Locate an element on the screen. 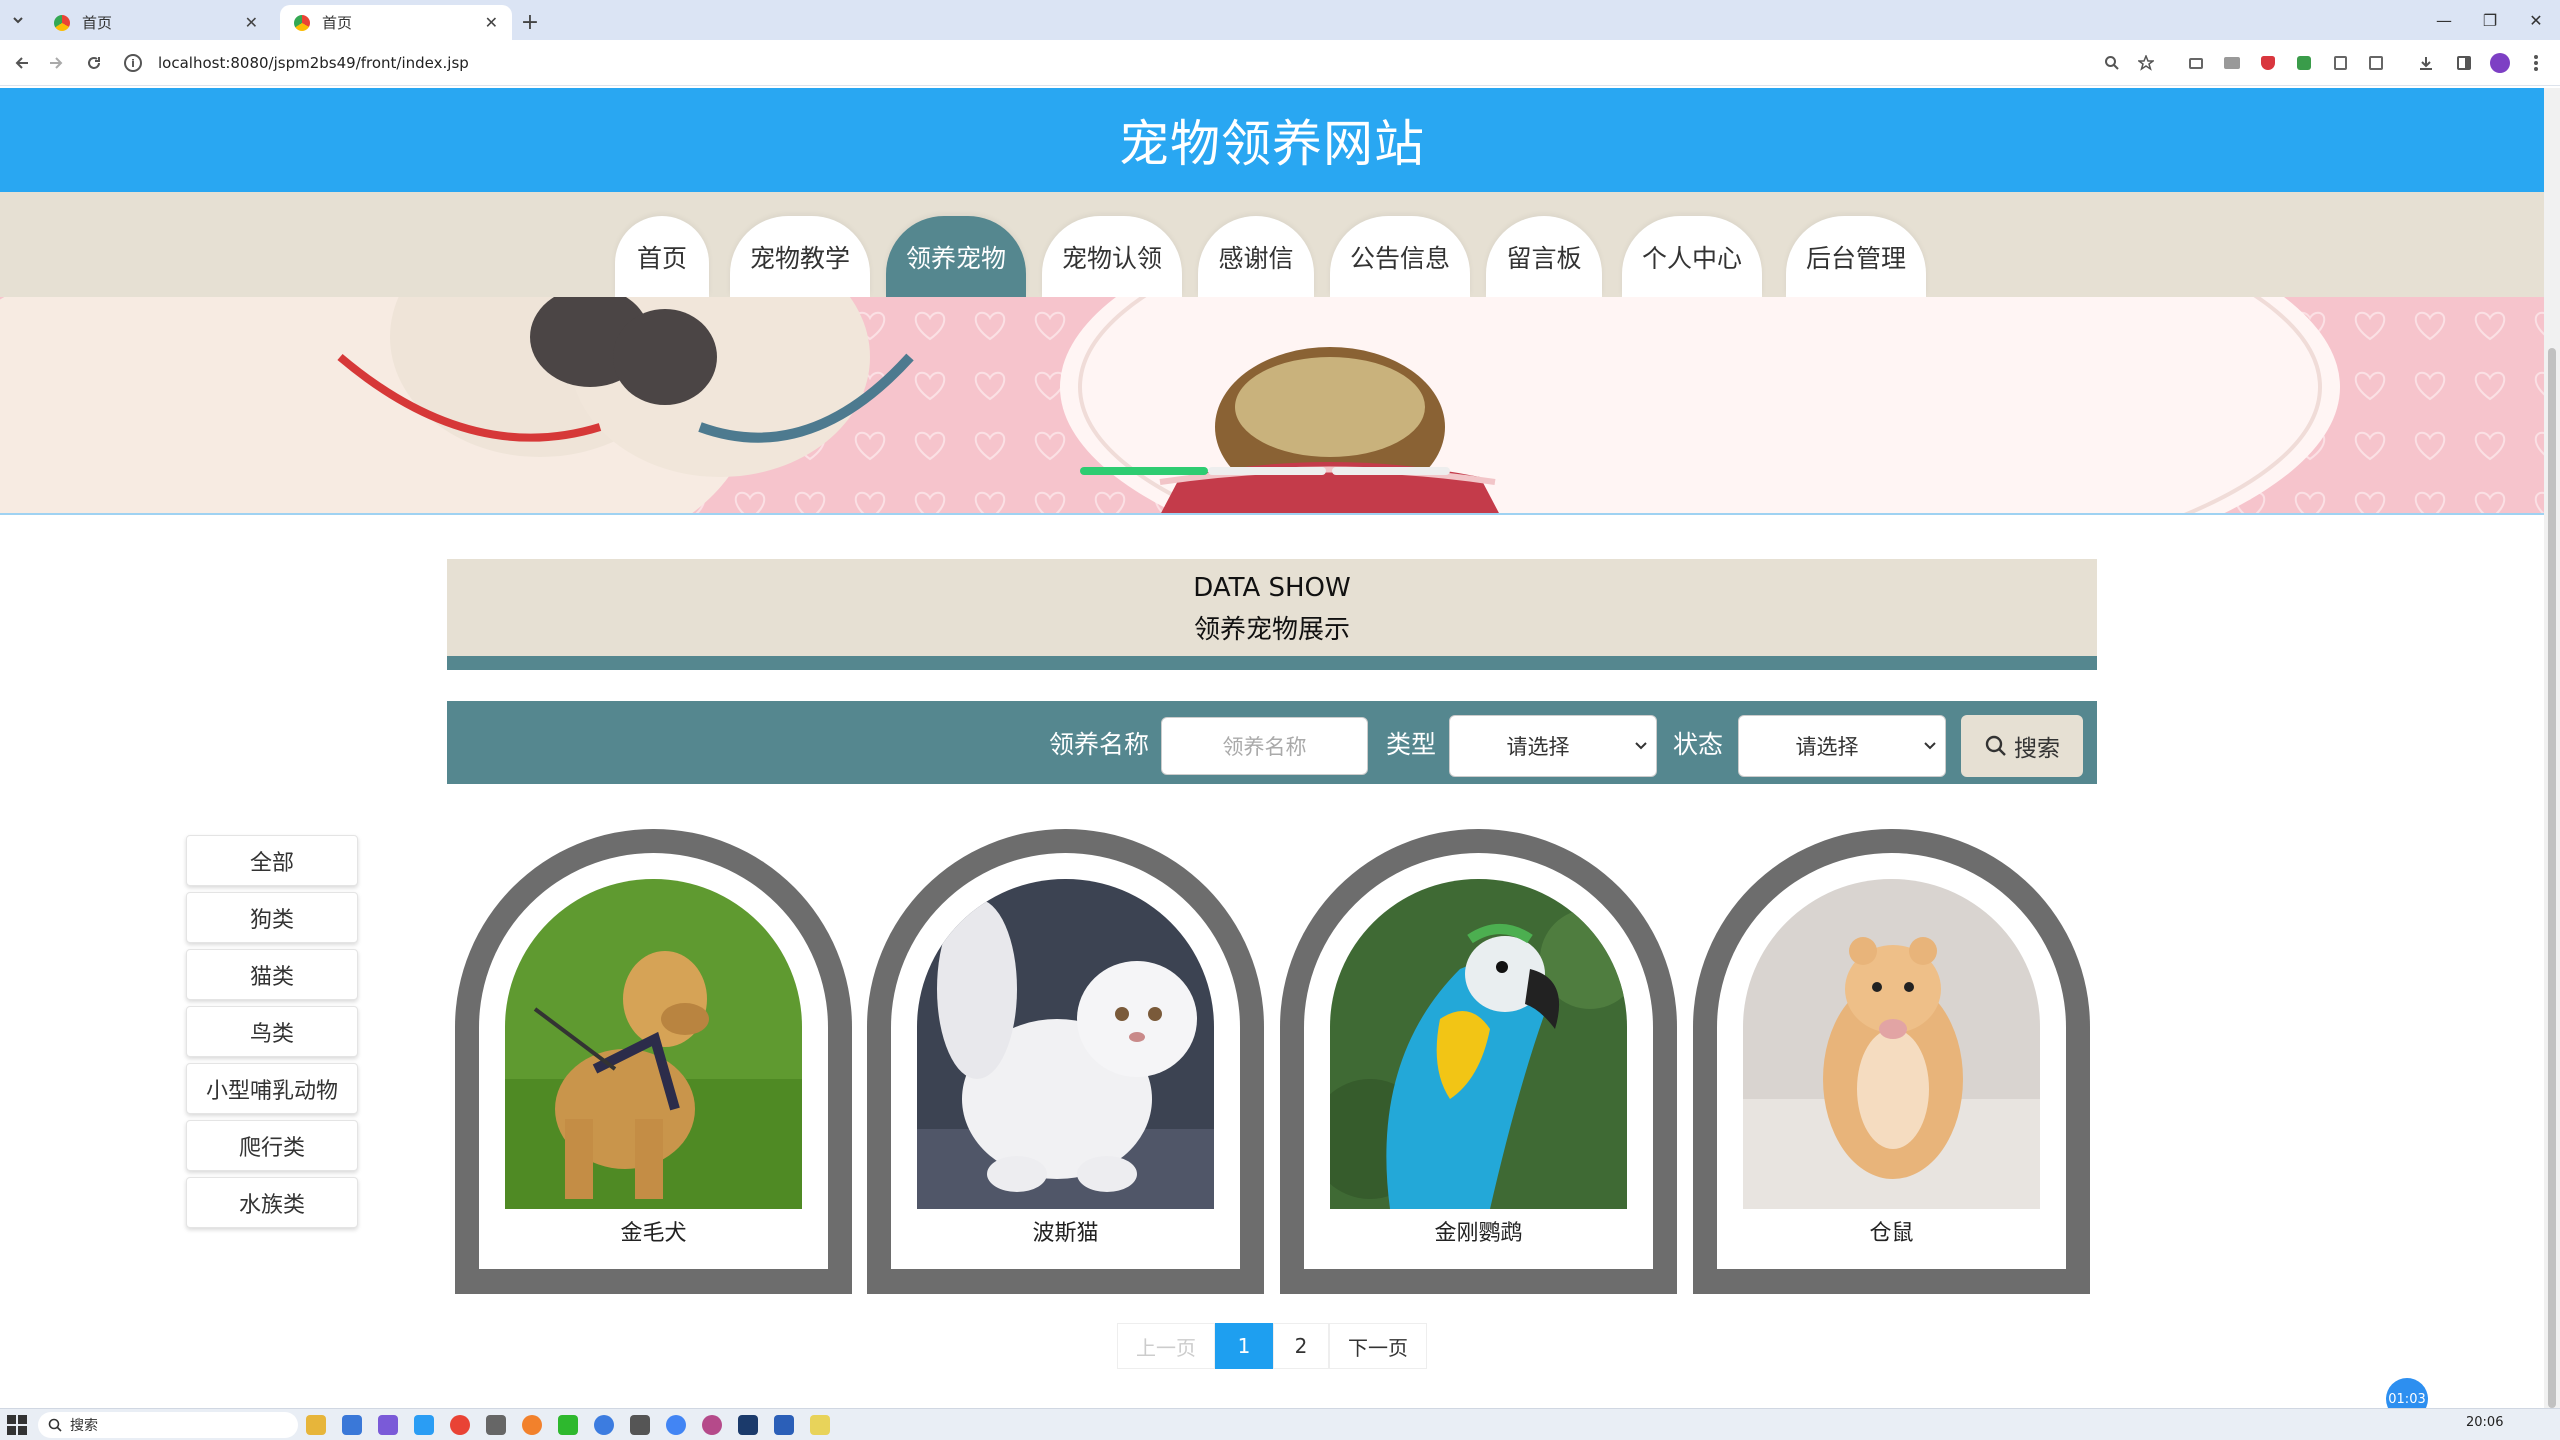 Image resolution: width=2560 pixels, height=1440 pixels. screenshot-icon is located at coordinates (2196, 63).